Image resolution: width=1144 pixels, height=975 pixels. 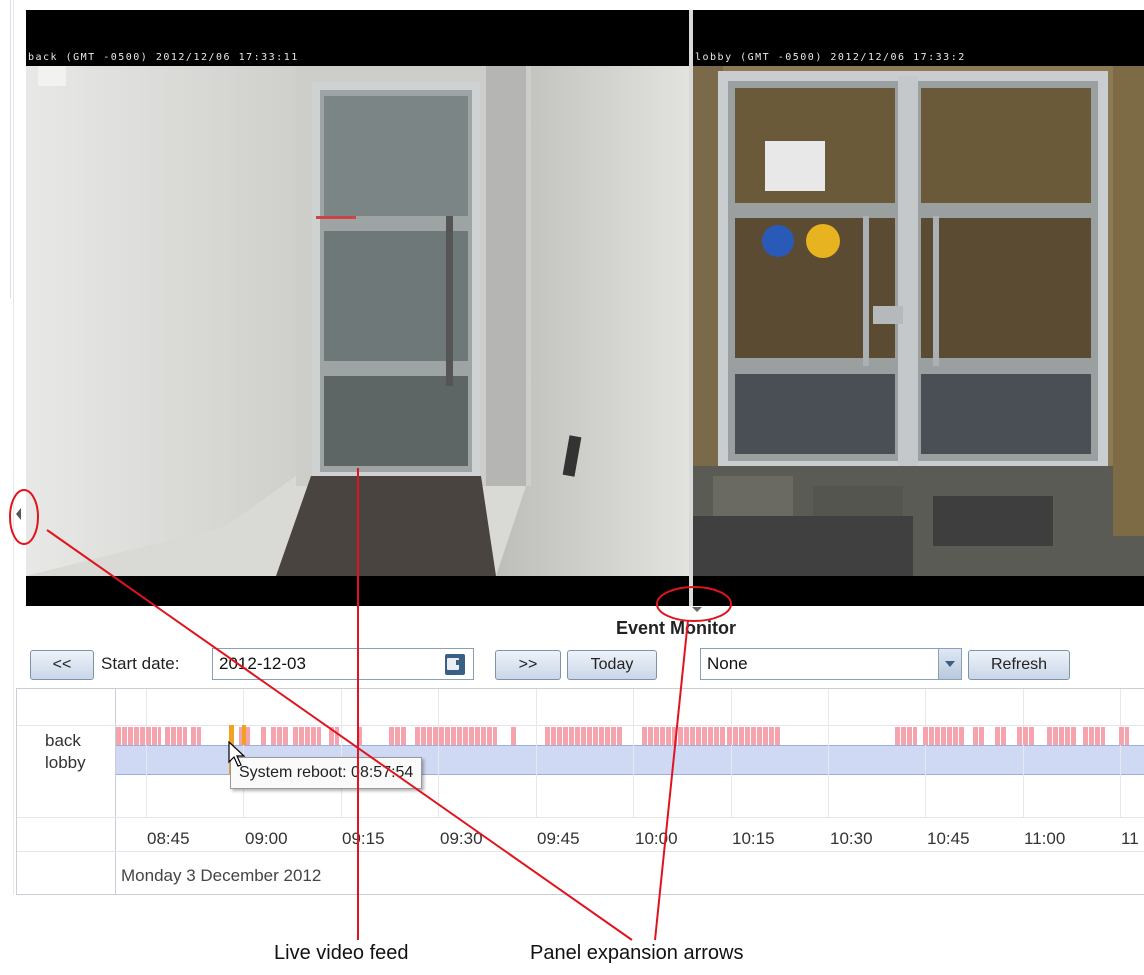 What do you see at coordinates (637, 953) in the screenshot?
I see `annotation-label-arrows: Panel expansion arrows` at bounding box center [637, 953].